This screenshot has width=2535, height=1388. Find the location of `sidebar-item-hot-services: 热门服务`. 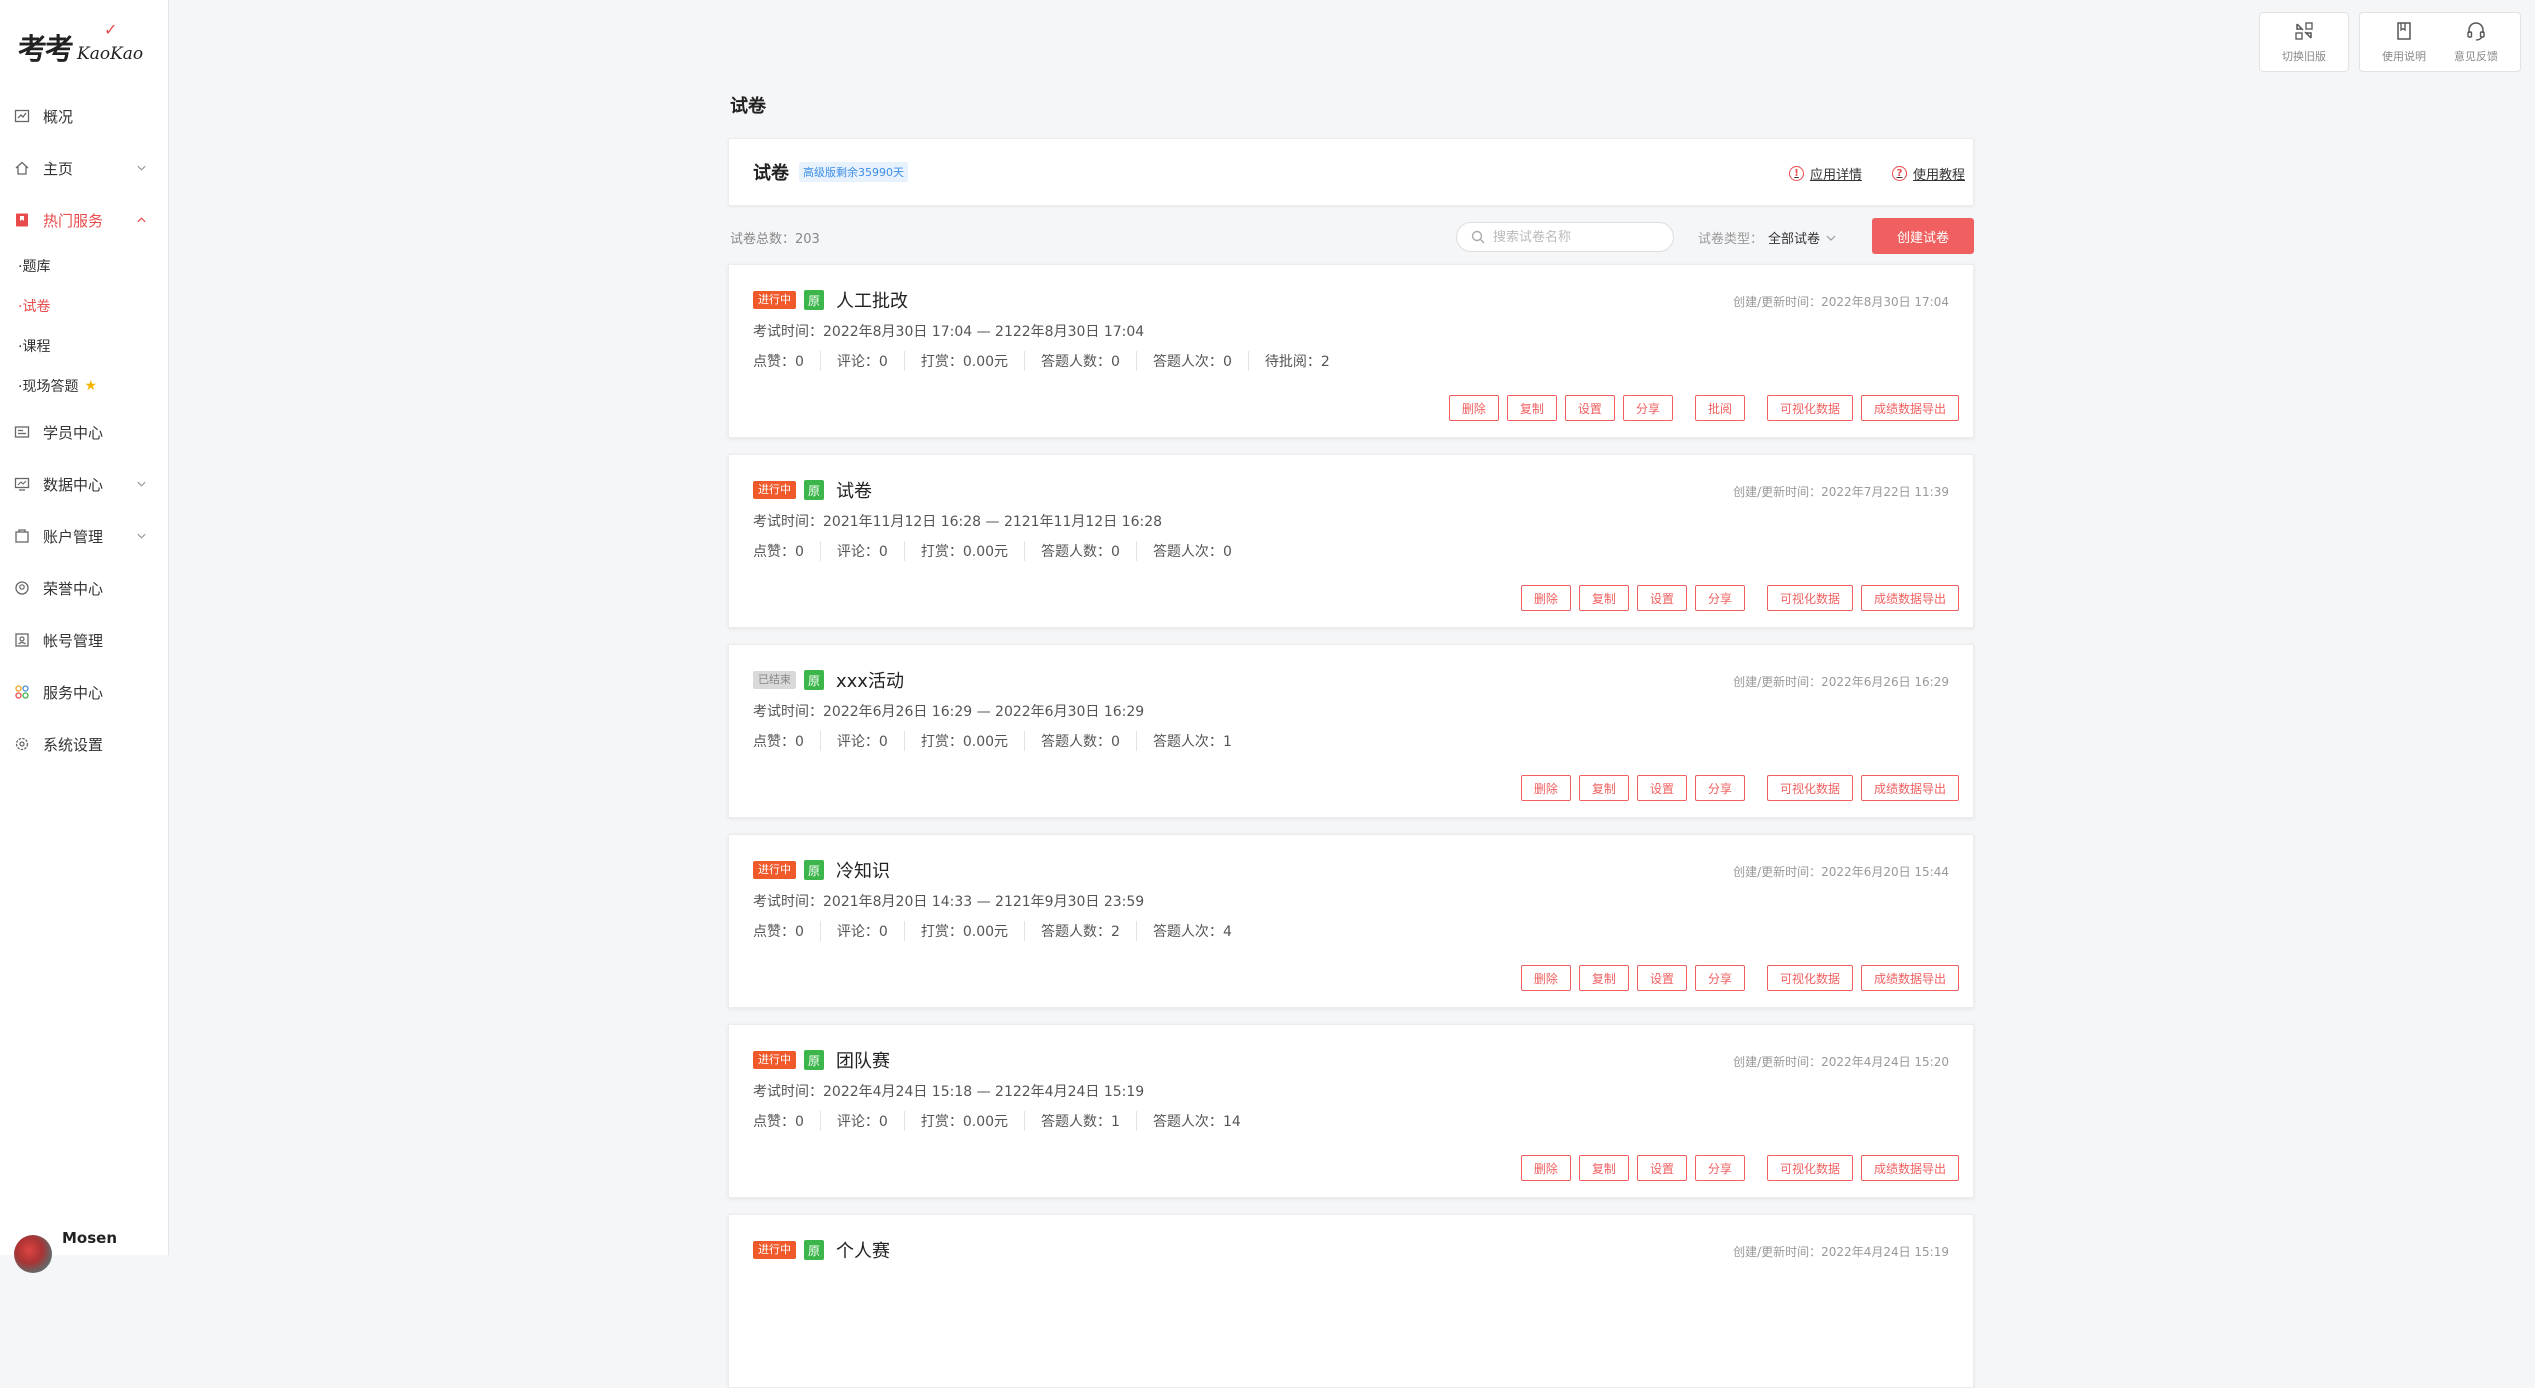

sidebar-item-hot-services: 热门服务 is located at coordinates (84, 220).